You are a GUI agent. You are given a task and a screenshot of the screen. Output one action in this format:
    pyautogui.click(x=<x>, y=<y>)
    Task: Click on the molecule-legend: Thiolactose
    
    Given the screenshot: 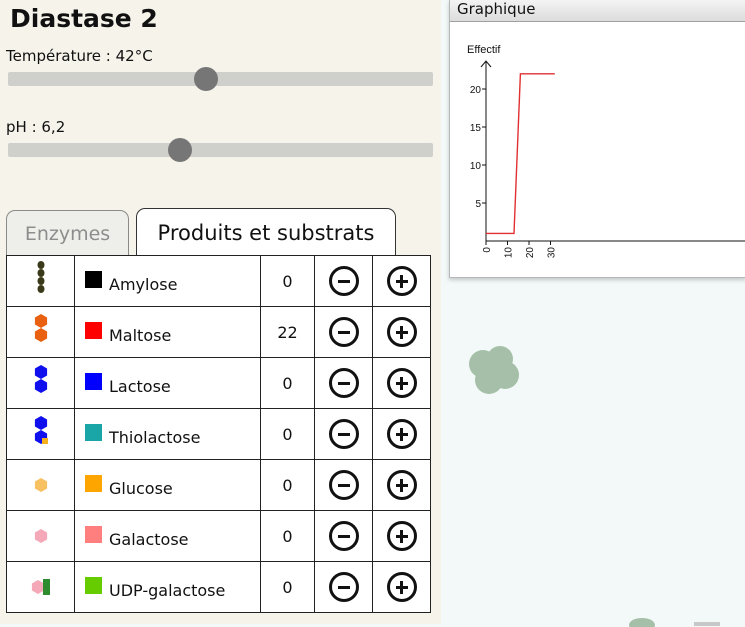 What is the action you would take?
    pyautogui.click(x=167, y=434)
    